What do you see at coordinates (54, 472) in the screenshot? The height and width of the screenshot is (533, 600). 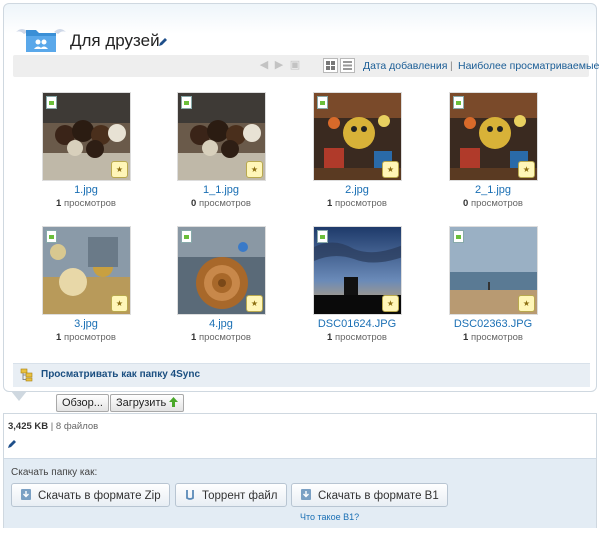 I see `download-folder-label: Скачать папку как:` at bounding box center [54, 472].